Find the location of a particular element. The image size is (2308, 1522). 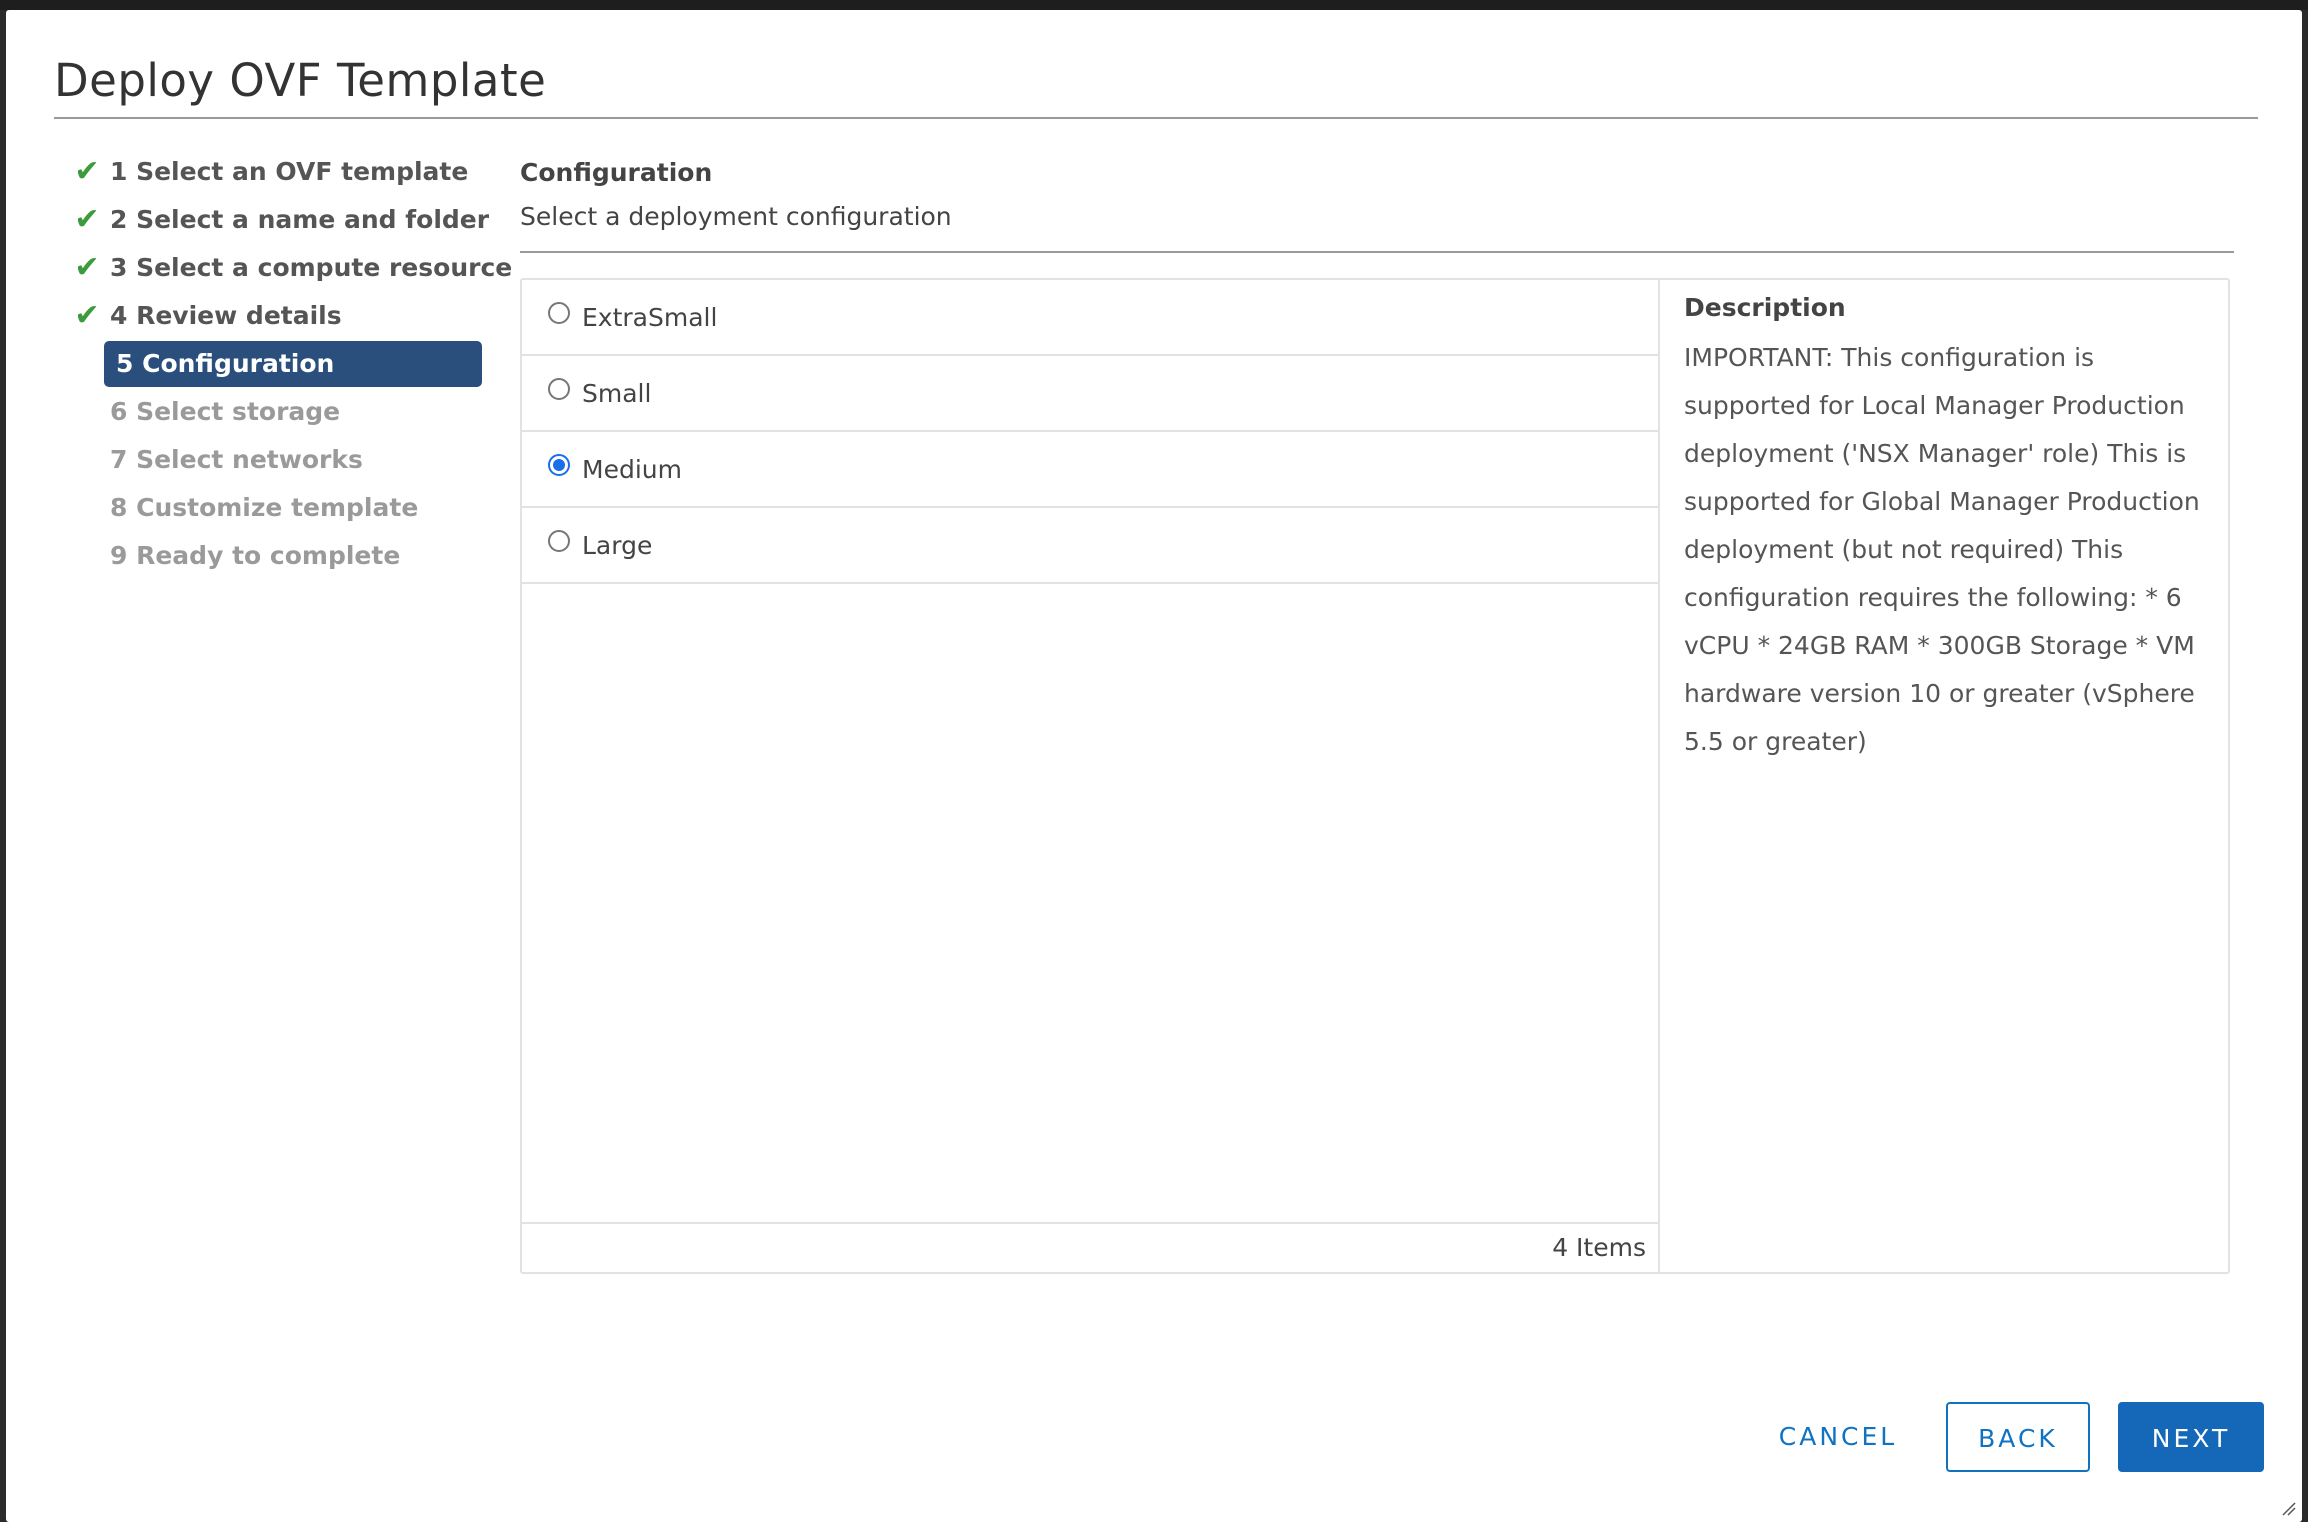

option-label: Large is located at coordinates (617, 545).